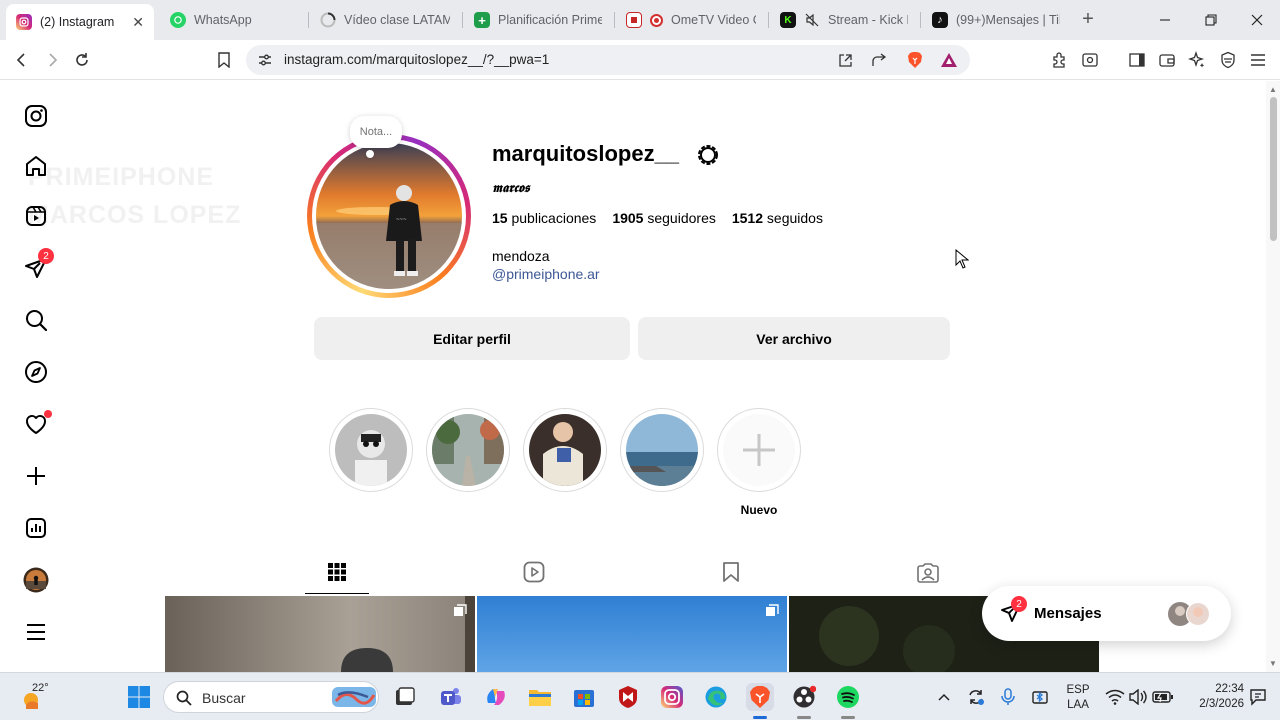 The width and height of the screenshot is (1280, 720). What do you see at coordinates (628, 697) in the screenshot?
I see `mcafee-icon` at bounding box center [628, 697].